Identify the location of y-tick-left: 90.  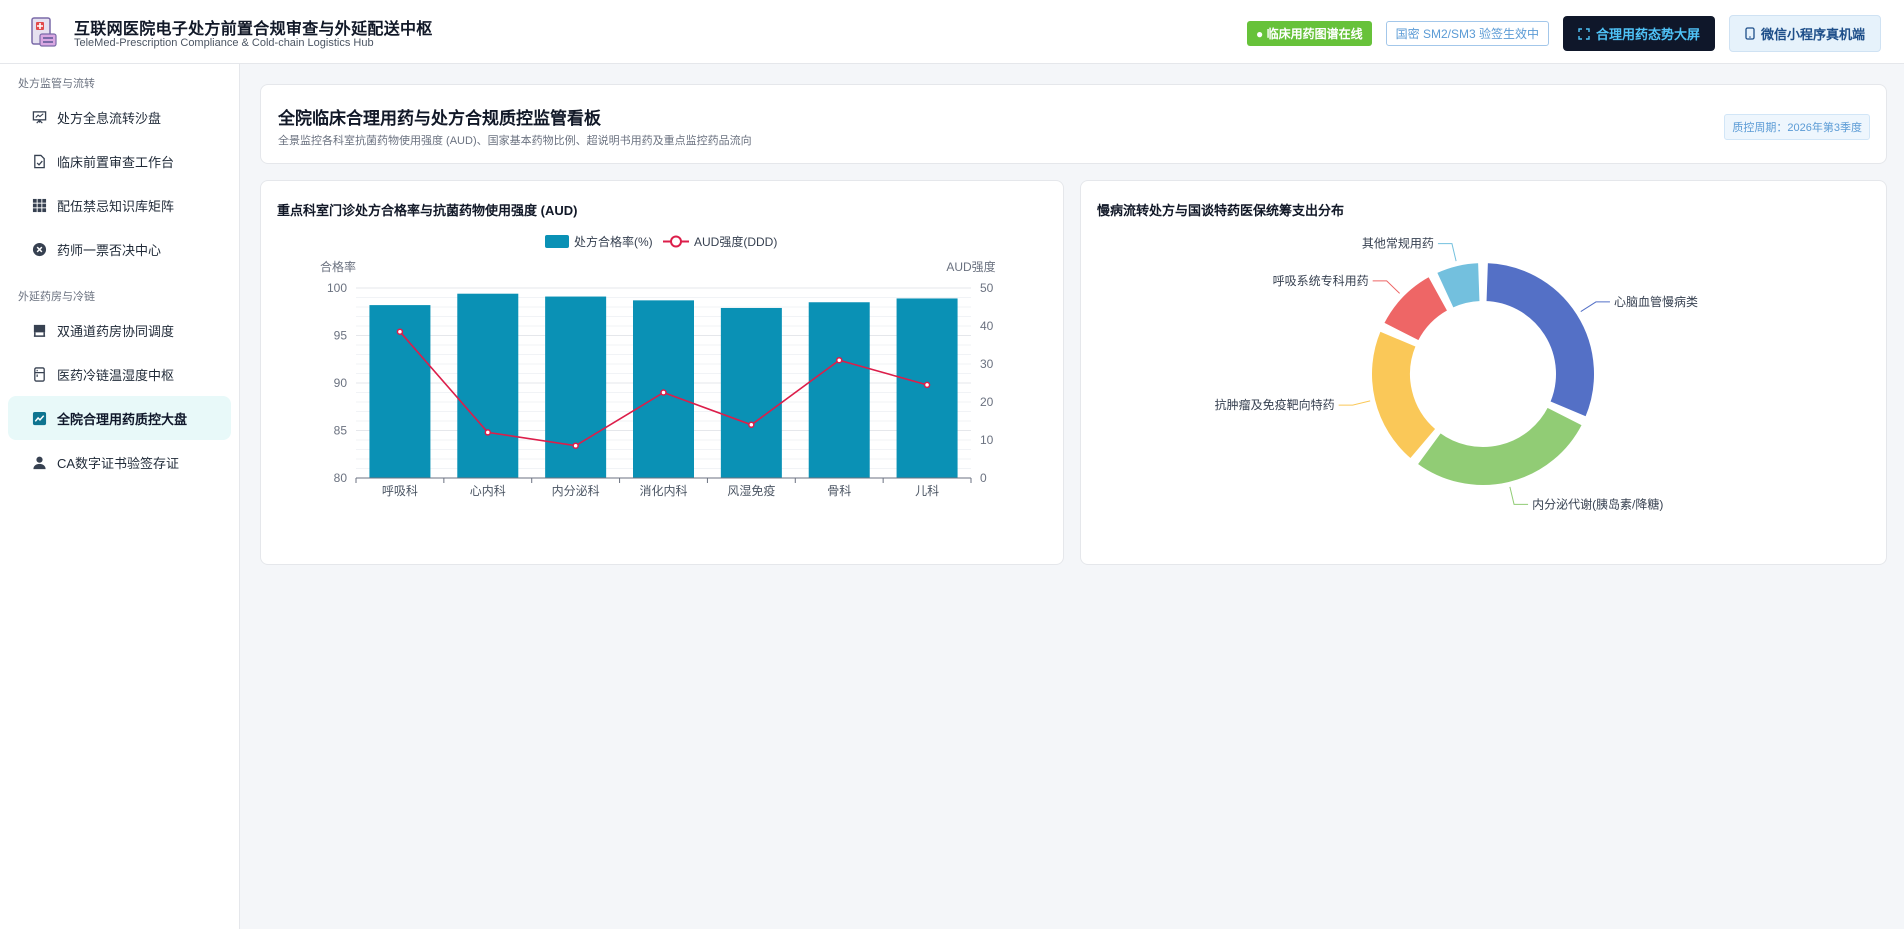
(341, 383).